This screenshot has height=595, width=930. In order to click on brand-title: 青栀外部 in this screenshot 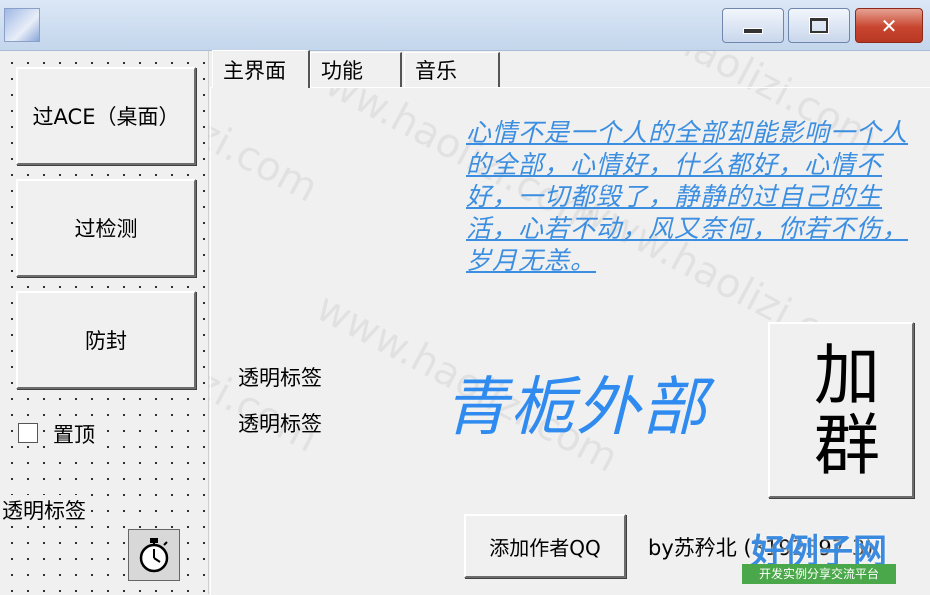, I will do `click(576, 408)`.